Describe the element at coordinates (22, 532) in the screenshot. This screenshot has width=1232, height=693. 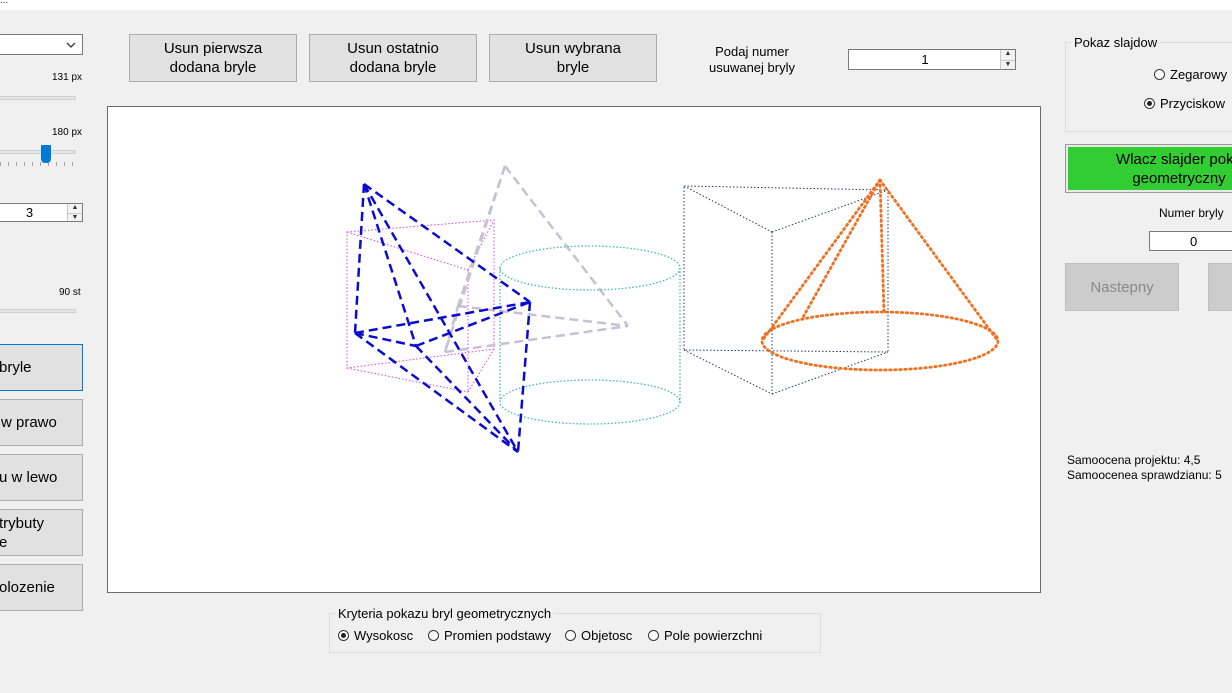
I see `attributes-label: trybuty e` at that location.